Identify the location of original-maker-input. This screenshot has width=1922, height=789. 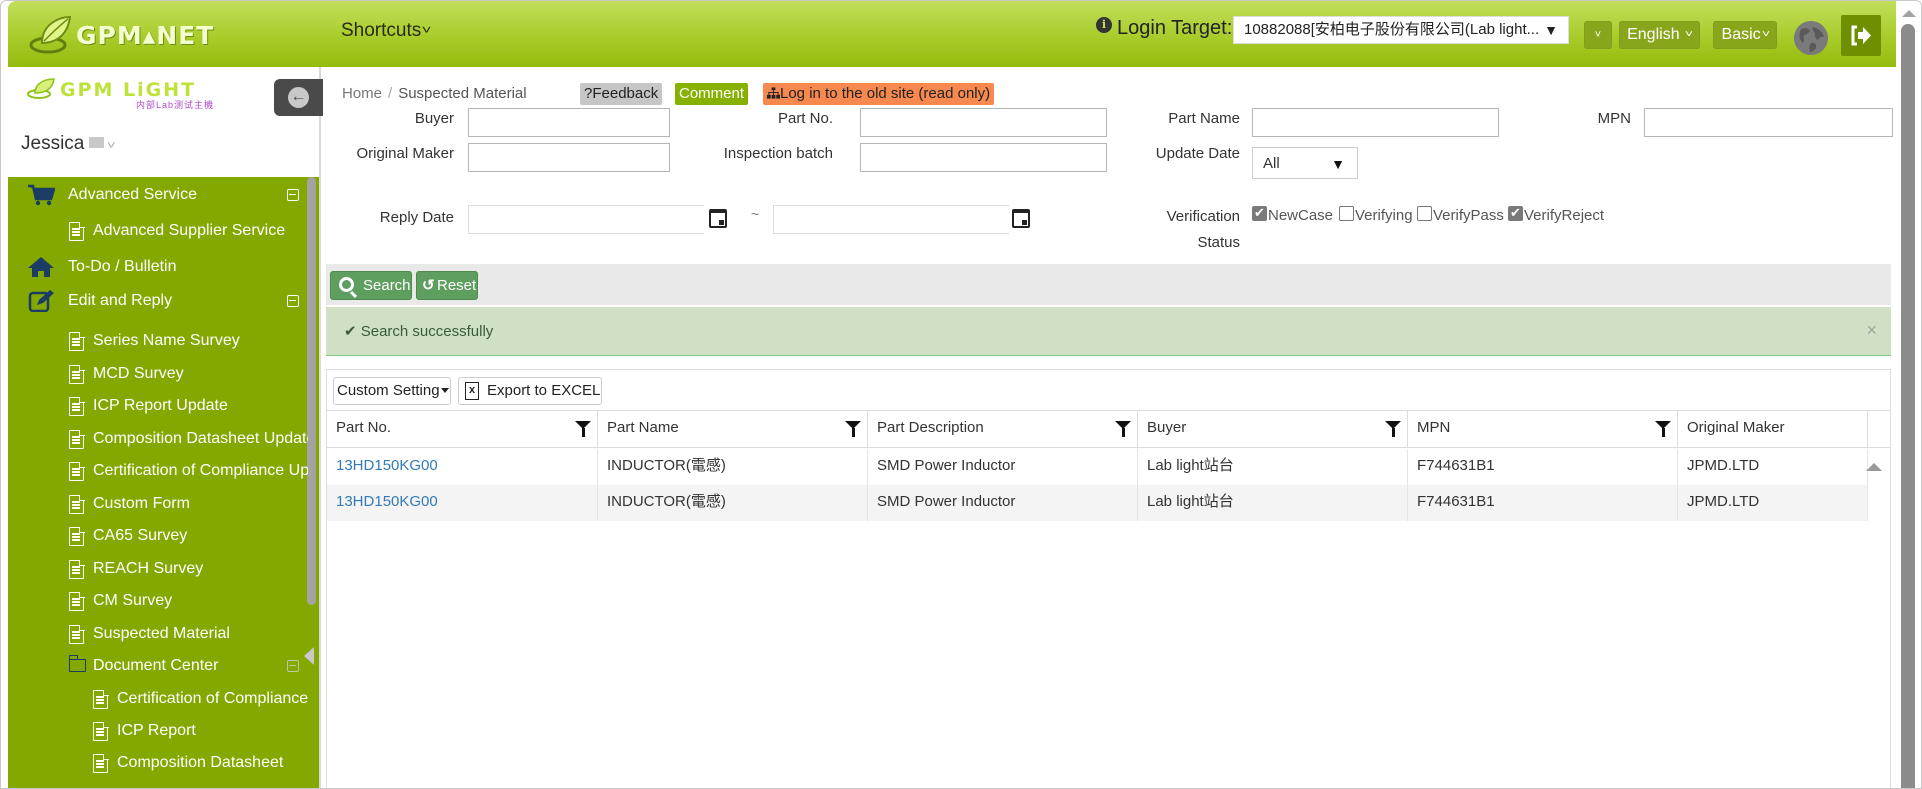
(569, 157).